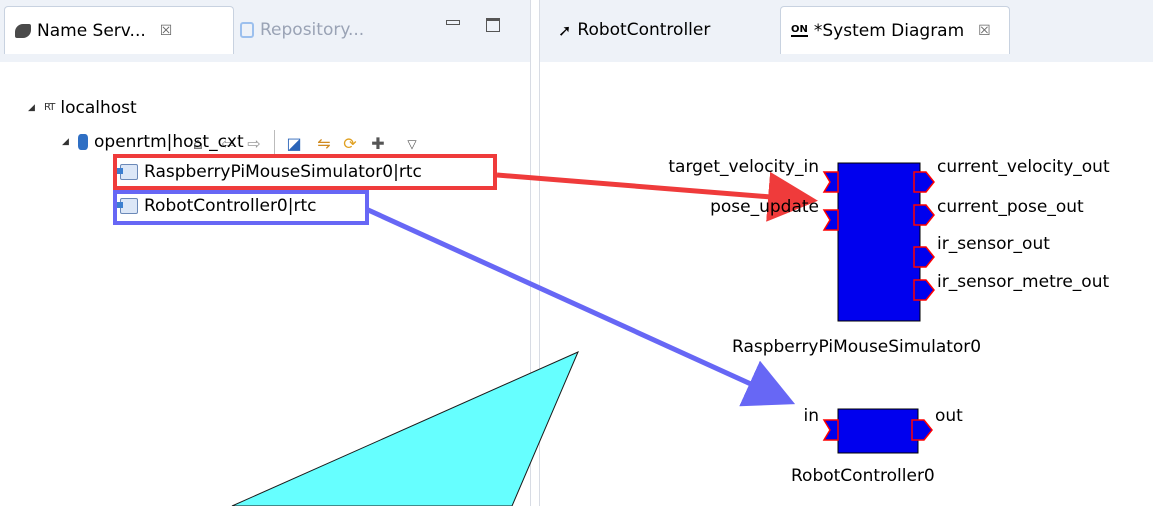 The width and height of the screenshot is (1153, 506). Describe the element at coordinates (811, 416) in the screenshot. I see `inport-label: in` at that location.